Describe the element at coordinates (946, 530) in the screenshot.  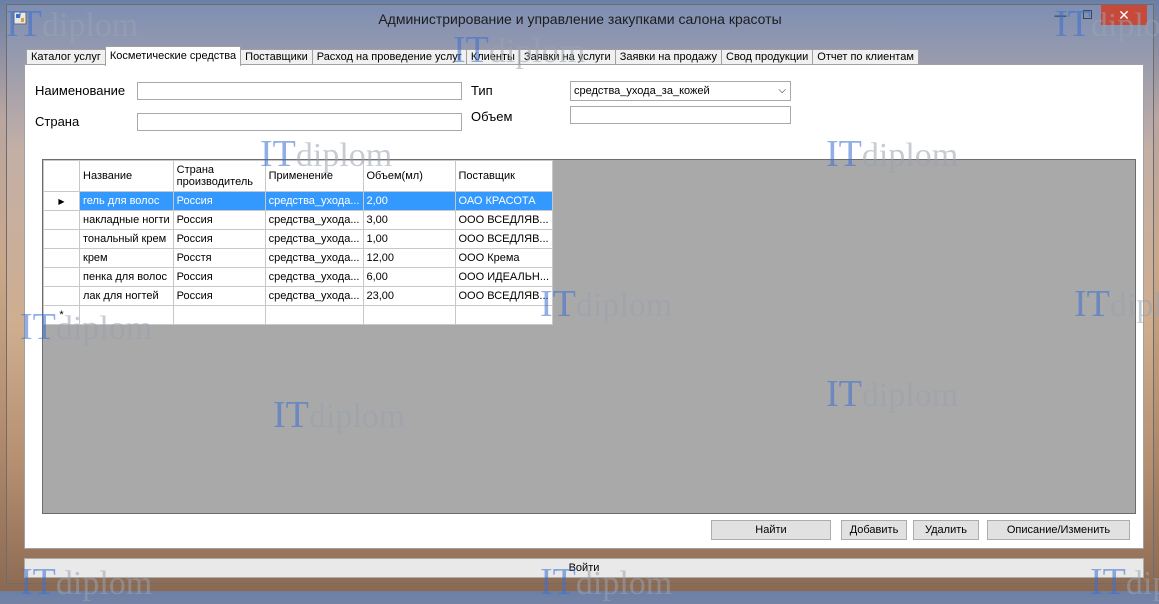
I see `delete-button: Удалить` at that location.